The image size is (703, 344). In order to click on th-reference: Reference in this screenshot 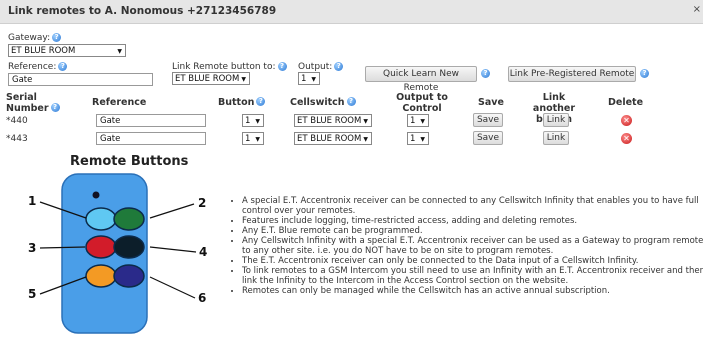, I will do `click(119, 102)`.